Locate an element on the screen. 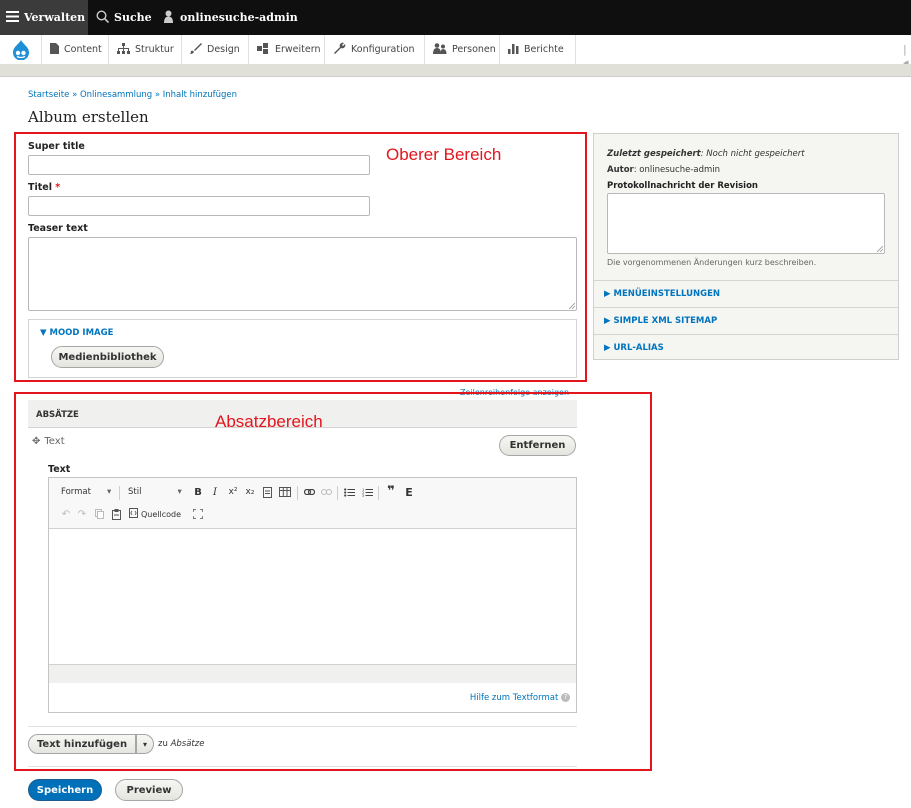  search-icon is located at coordinates (103, 17).